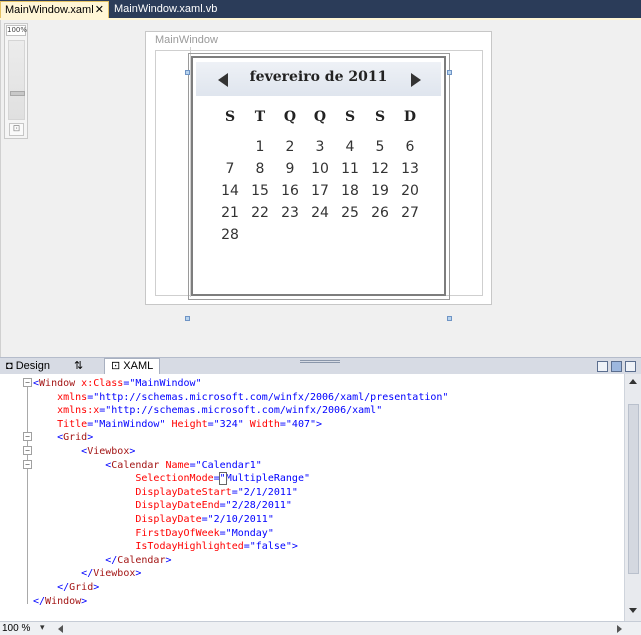 The height and width of the screenshot is (635, 641). Describe the element at coordinates (380, 147) in the screenshot. I see `calendar-day: 5` at that location.